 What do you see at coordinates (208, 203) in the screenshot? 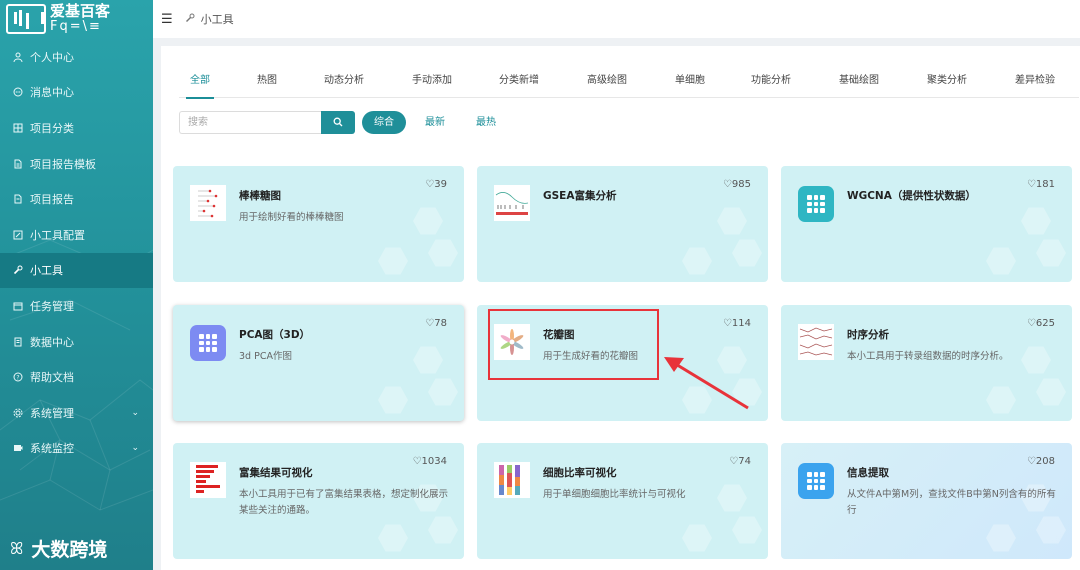
I see `lollipop-chart-thumbnail` at bounding box center [208, 203].